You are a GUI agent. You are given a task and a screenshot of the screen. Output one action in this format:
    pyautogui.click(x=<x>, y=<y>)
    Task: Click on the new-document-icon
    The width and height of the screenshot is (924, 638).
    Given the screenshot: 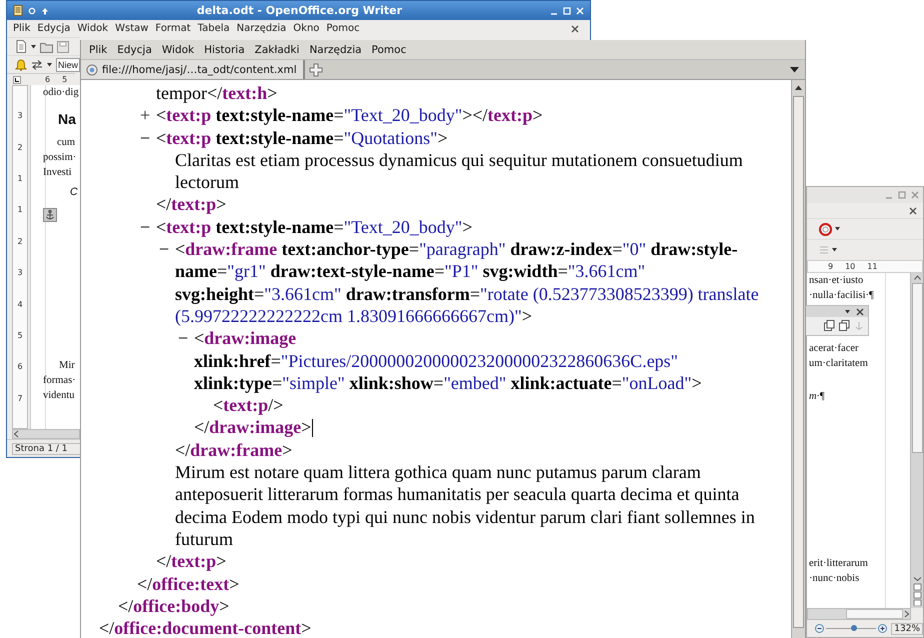 What is the action you would take?
    pyautogui.click(x=21, y=46)
    